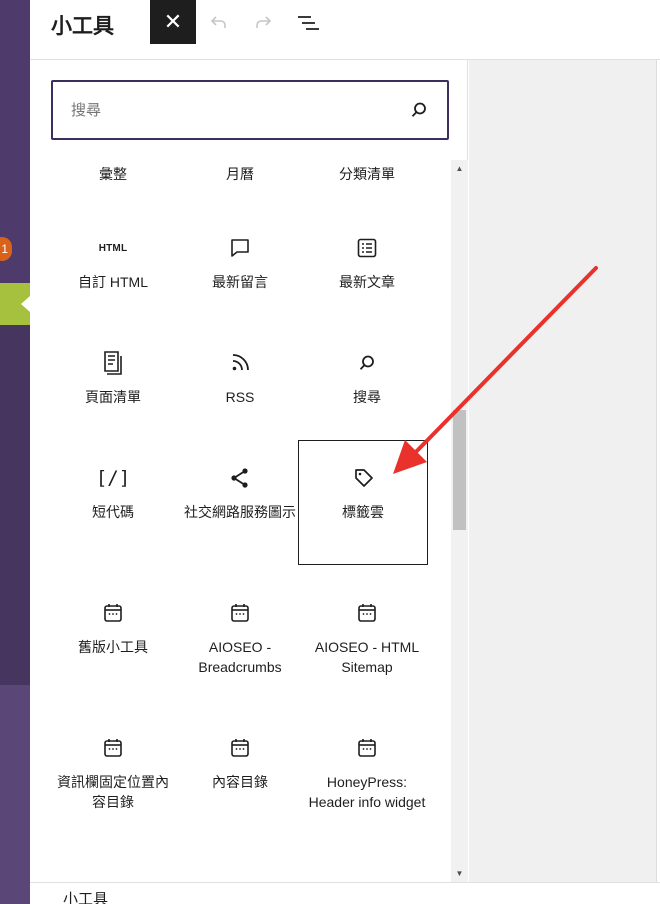 The height and width of the screenshot is (904, 660). I want to click on breadcrumb-footer: 小工具, so click(345, 893).